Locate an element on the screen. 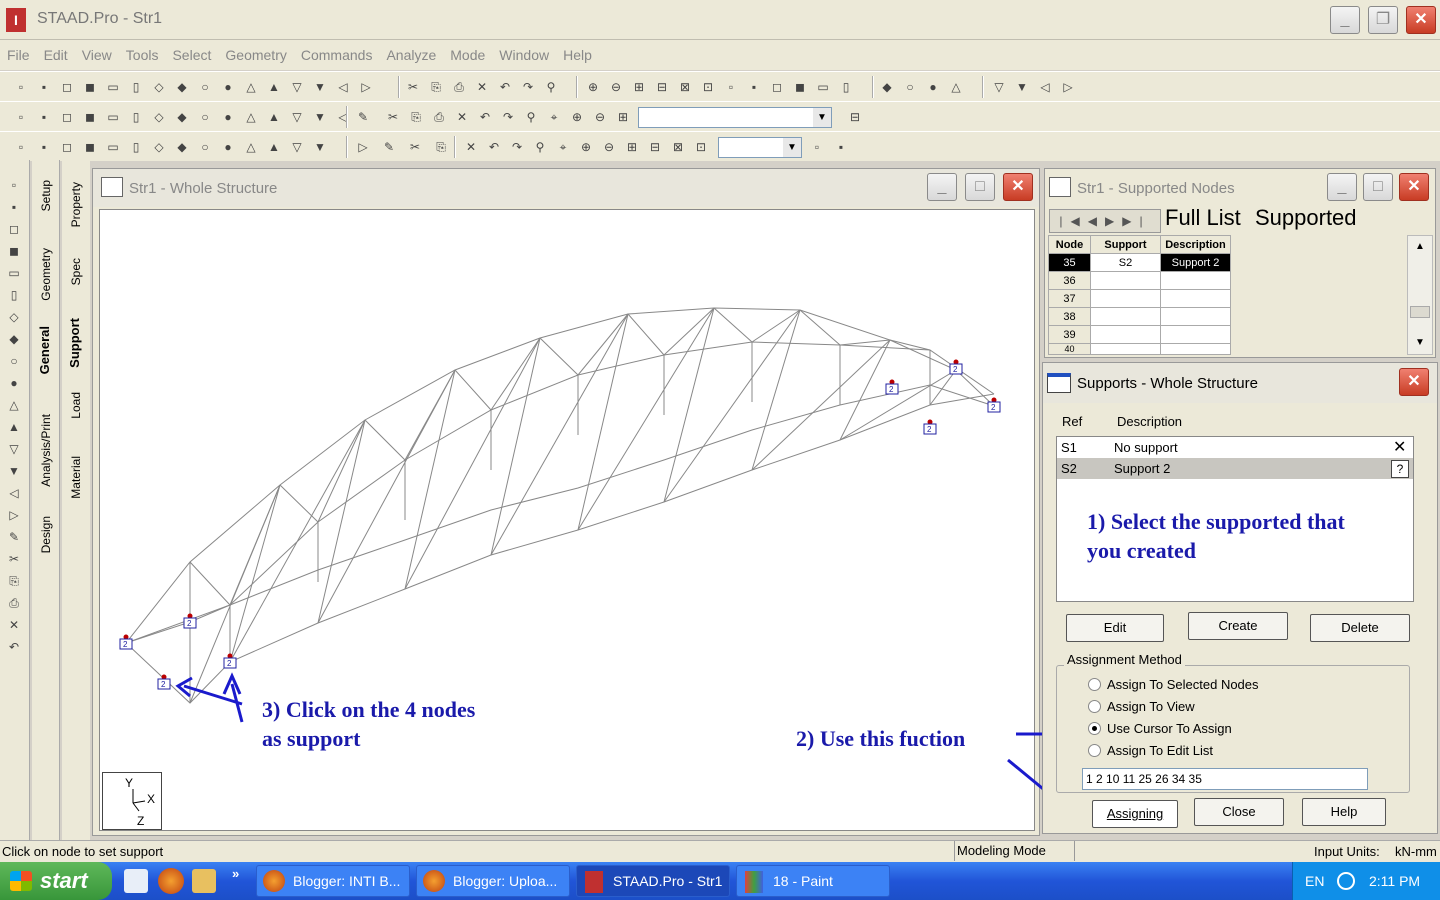 The height and width of the screenshot is (900, 1440). menu-file: File is located at coordinates (18, 55).